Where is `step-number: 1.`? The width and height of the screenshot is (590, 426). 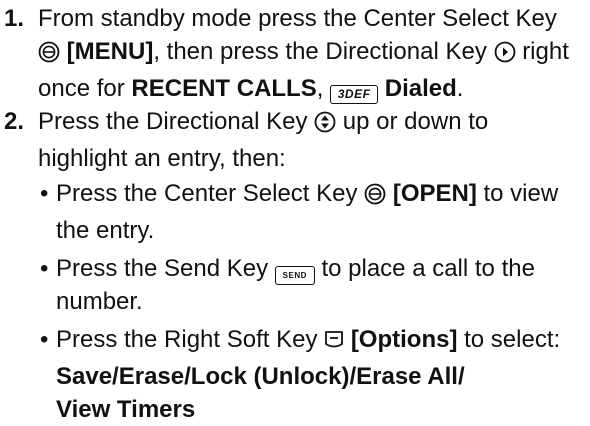 step-number: 1. is located at coordinates (14, 18).